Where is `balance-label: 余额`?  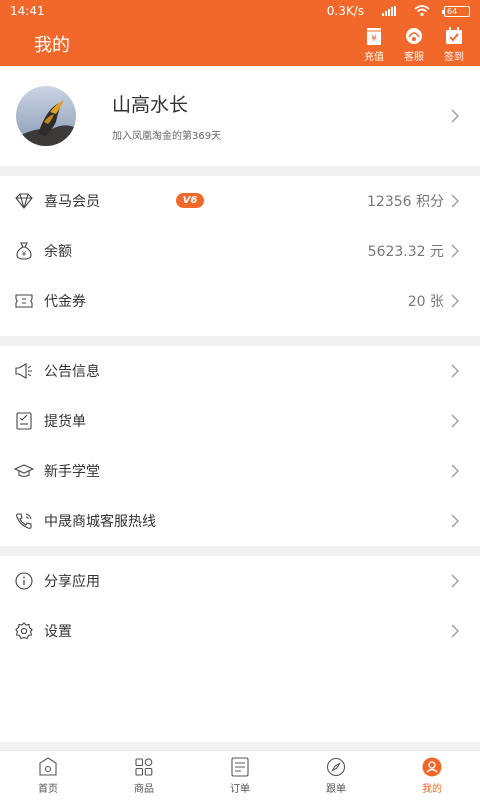 balance-label: 余额 is located at coordinates (58, 252).